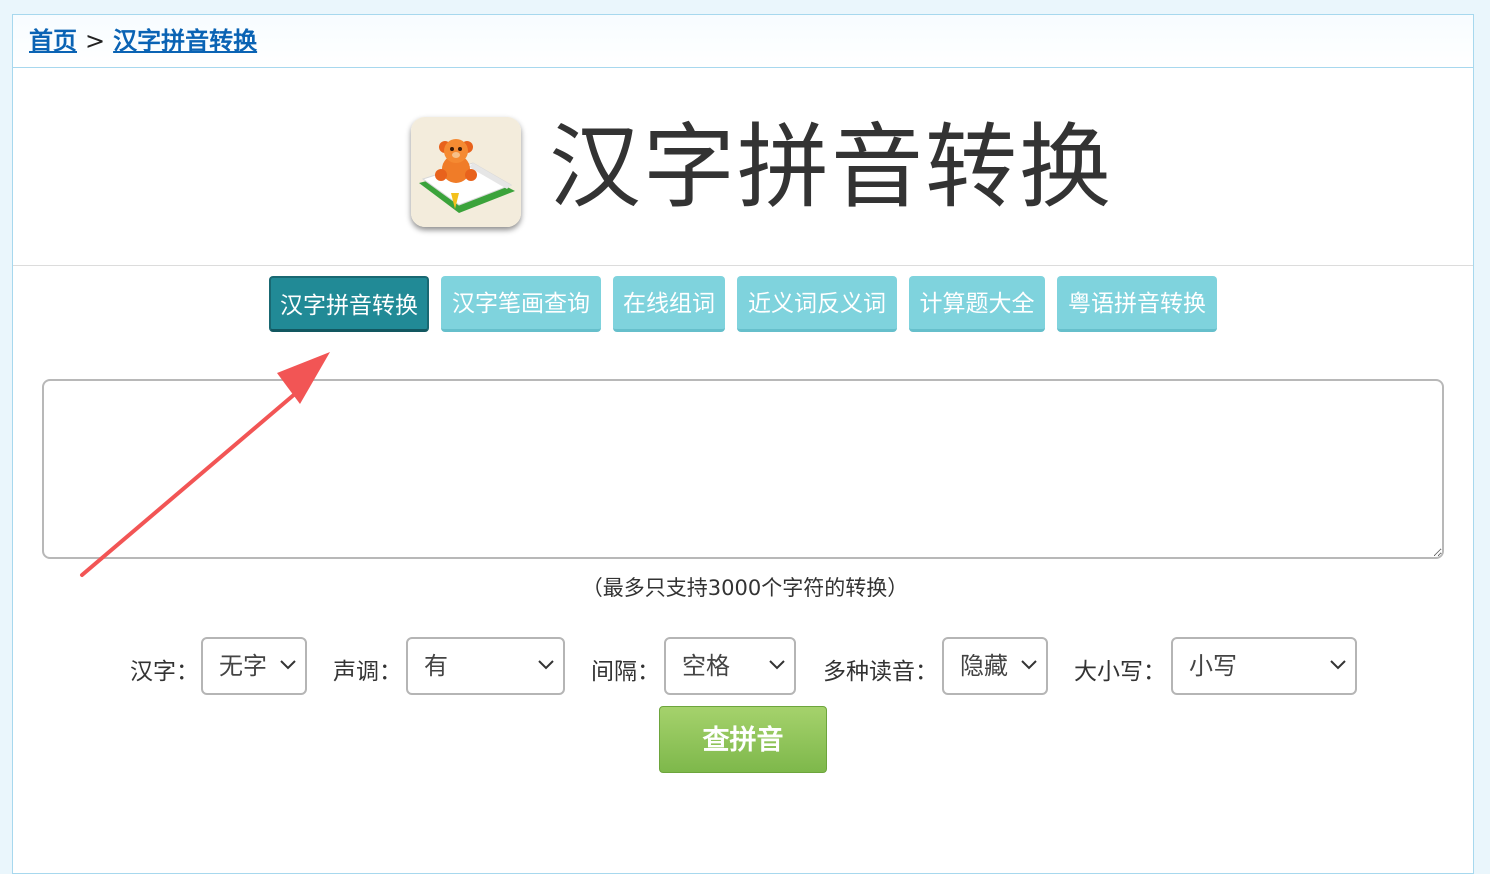 The height and width of the screenshot is (874, 1490). Describe the element at coordinates (831, 167) in the screenshot. I see `page-title: 汉字拼音转换` at that location.